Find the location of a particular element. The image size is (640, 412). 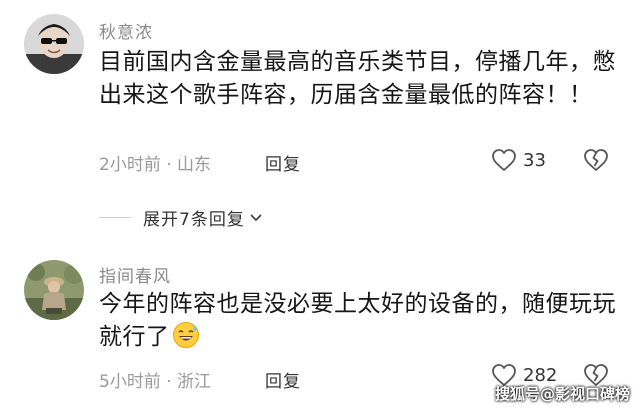

watermark: 搜狐号@影视口碑榜 is located at coordinates (562, 394).